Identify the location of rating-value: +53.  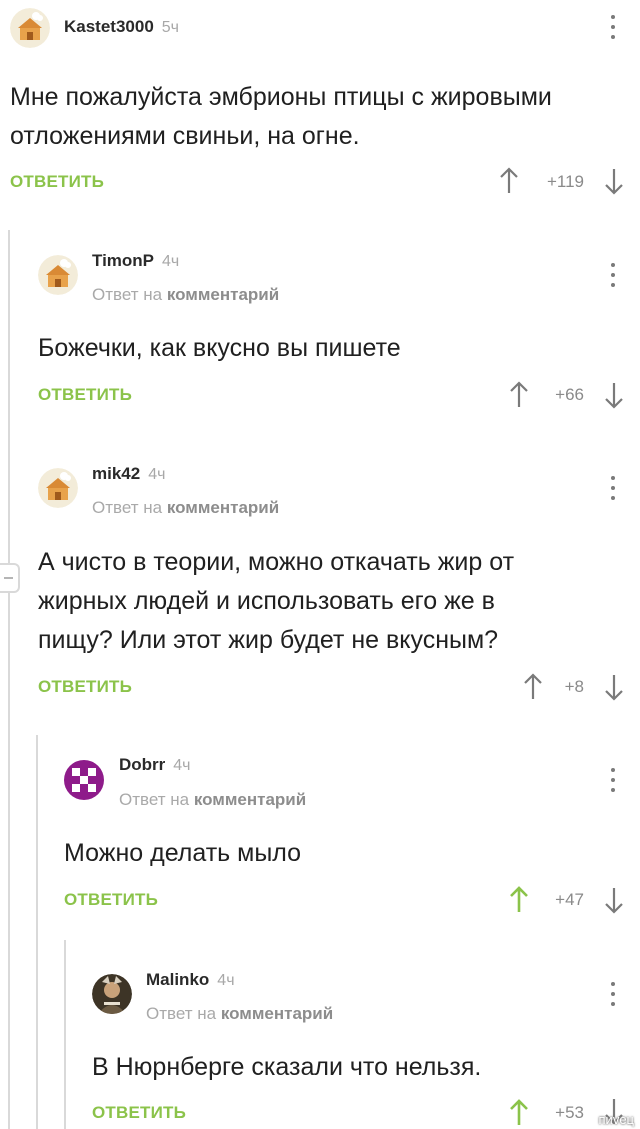
(569, 1112).